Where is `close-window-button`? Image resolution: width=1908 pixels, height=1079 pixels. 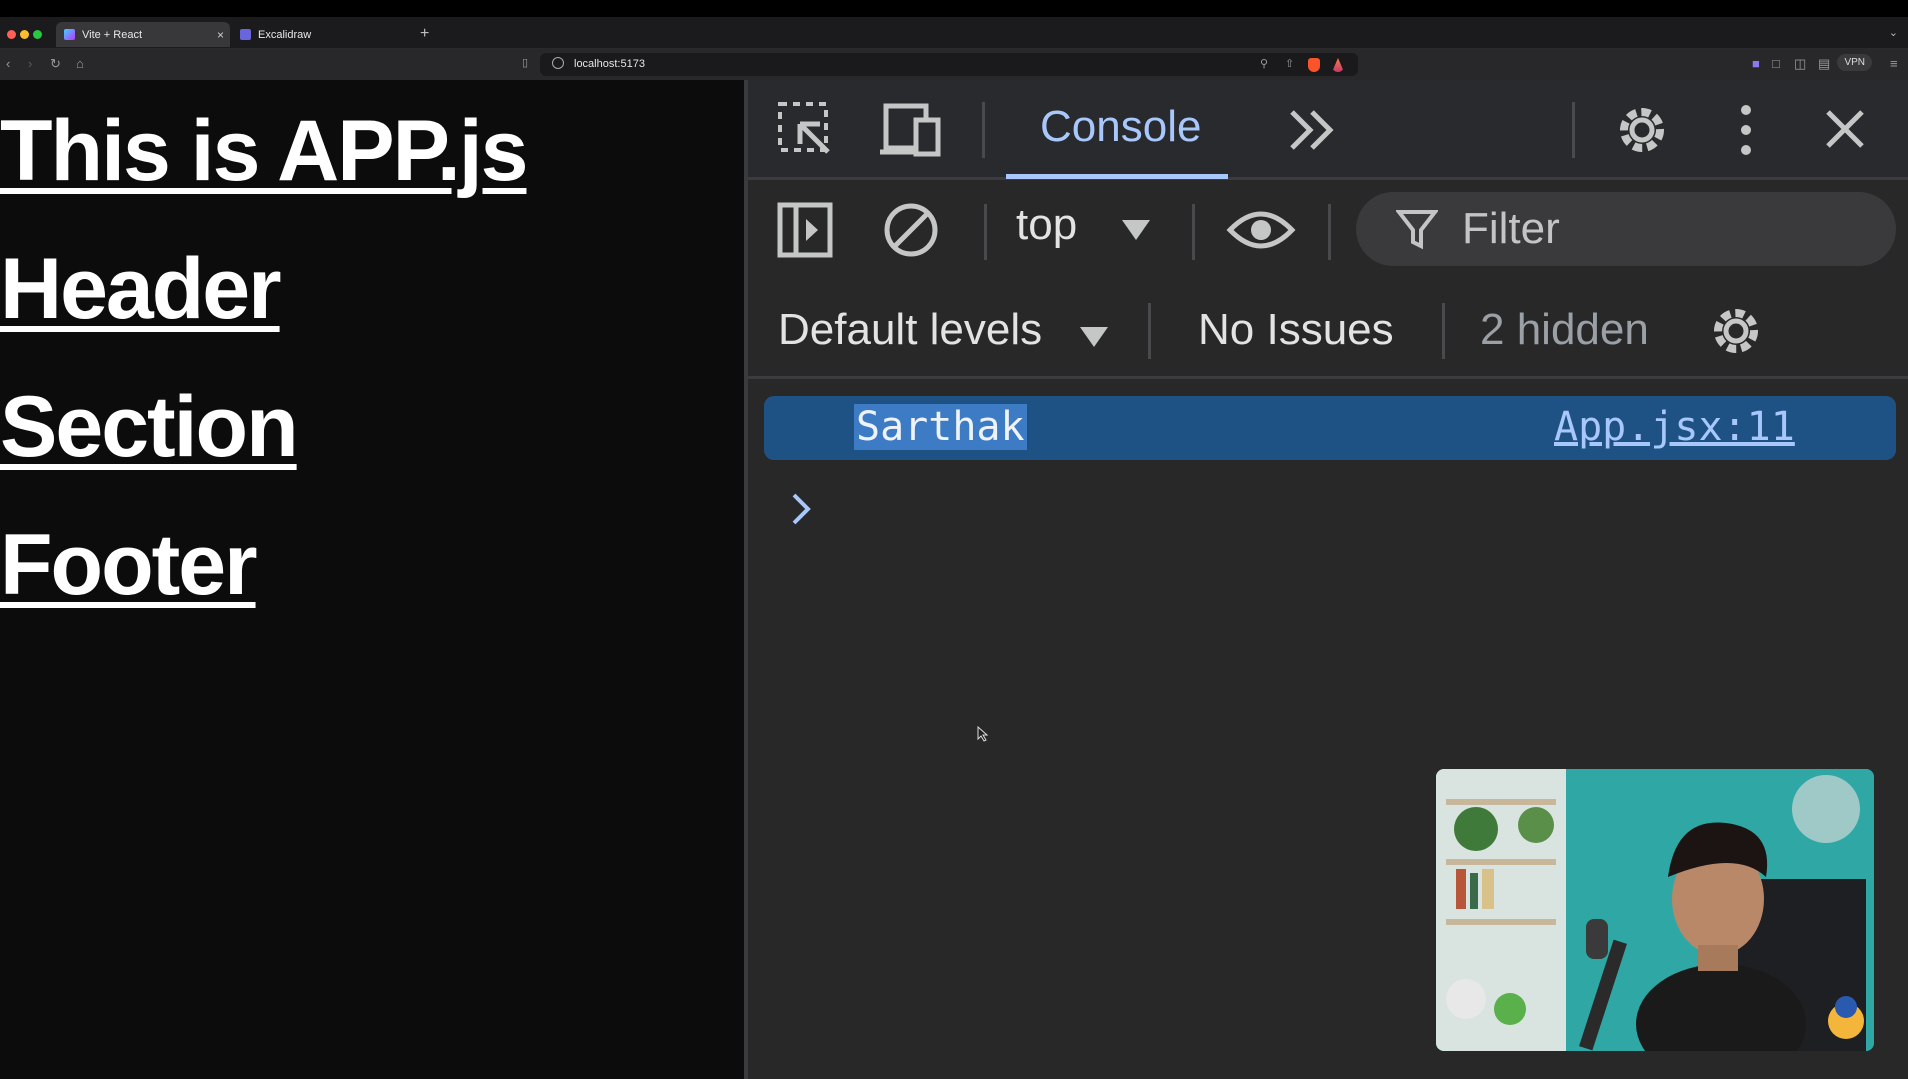 close-window-button is located at coordinates (11, 34).